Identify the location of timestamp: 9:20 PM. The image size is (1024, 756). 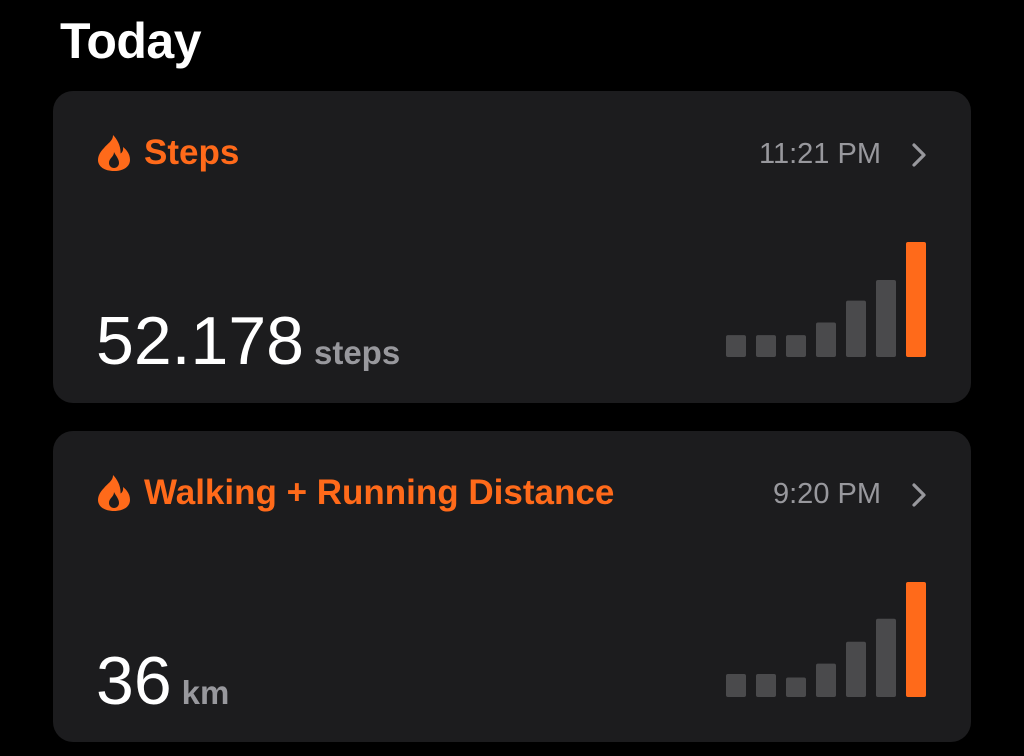
(827, 494).